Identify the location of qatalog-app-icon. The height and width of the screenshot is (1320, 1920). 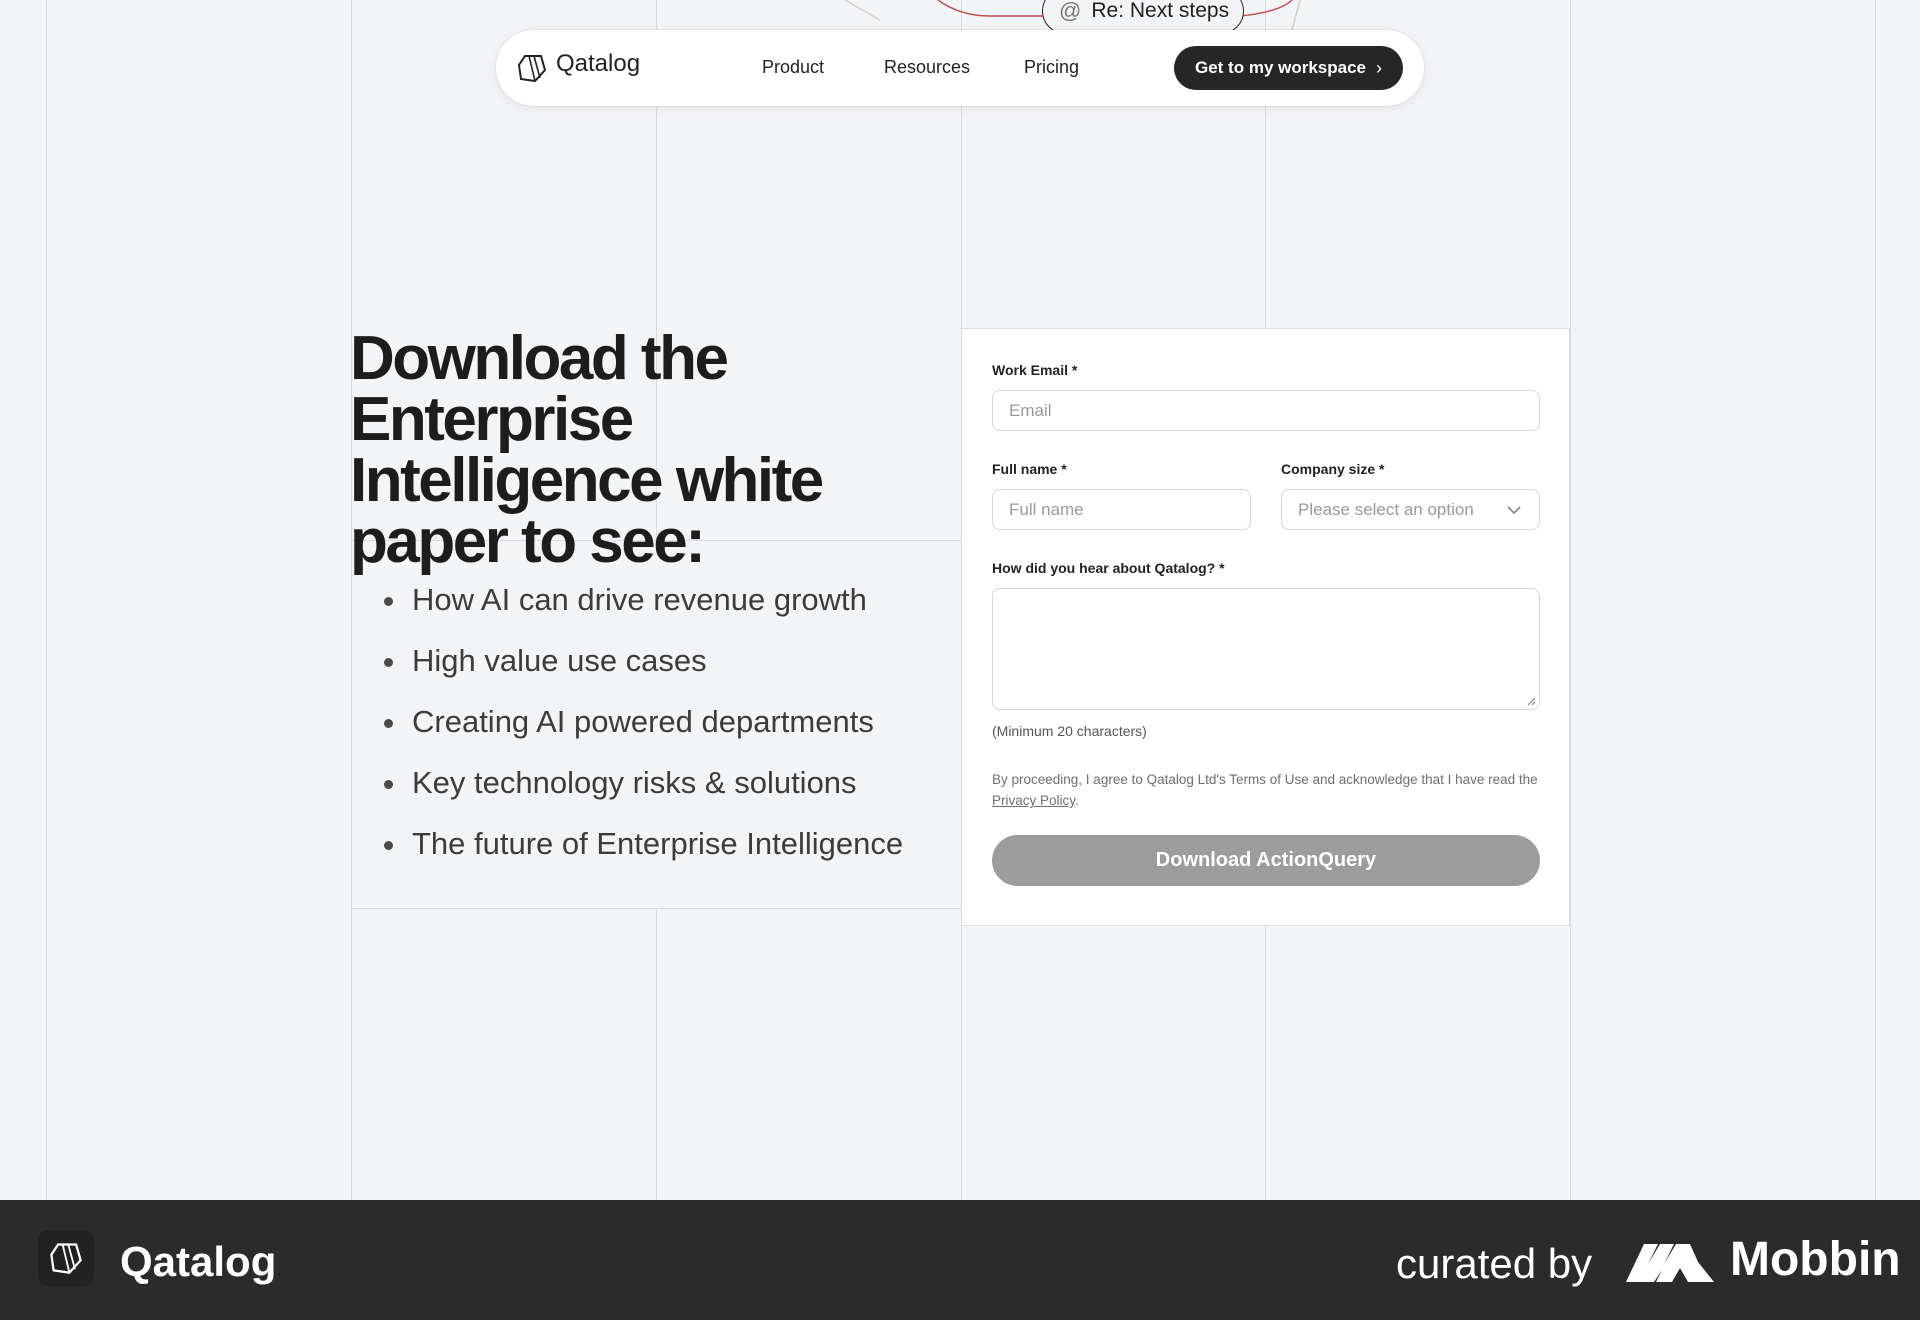
(66, 1258).